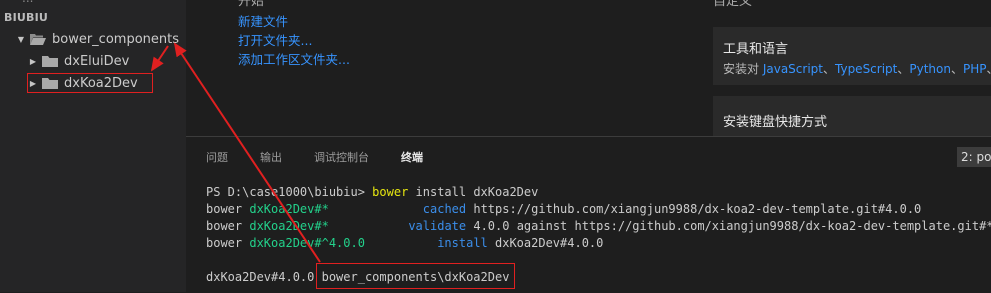 The width and height of the screenshot is (991, 293). I want to click on arrow-to-bower-components, so click(247, 152).